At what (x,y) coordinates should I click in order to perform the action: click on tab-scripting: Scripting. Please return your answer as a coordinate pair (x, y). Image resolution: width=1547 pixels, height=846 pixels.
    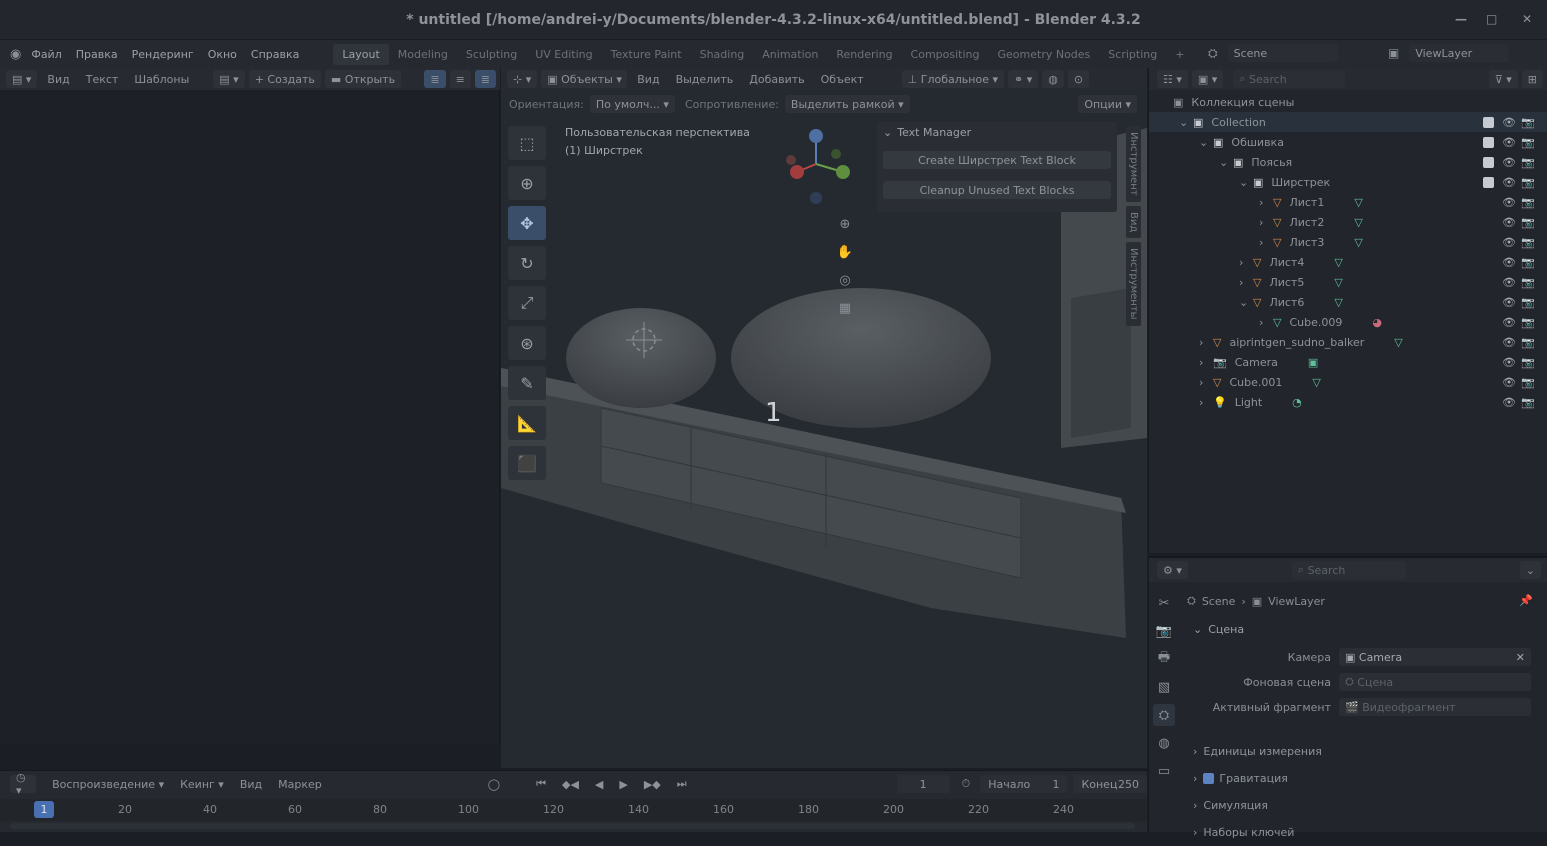
    Looking at the image, I should click on (1132, 54).